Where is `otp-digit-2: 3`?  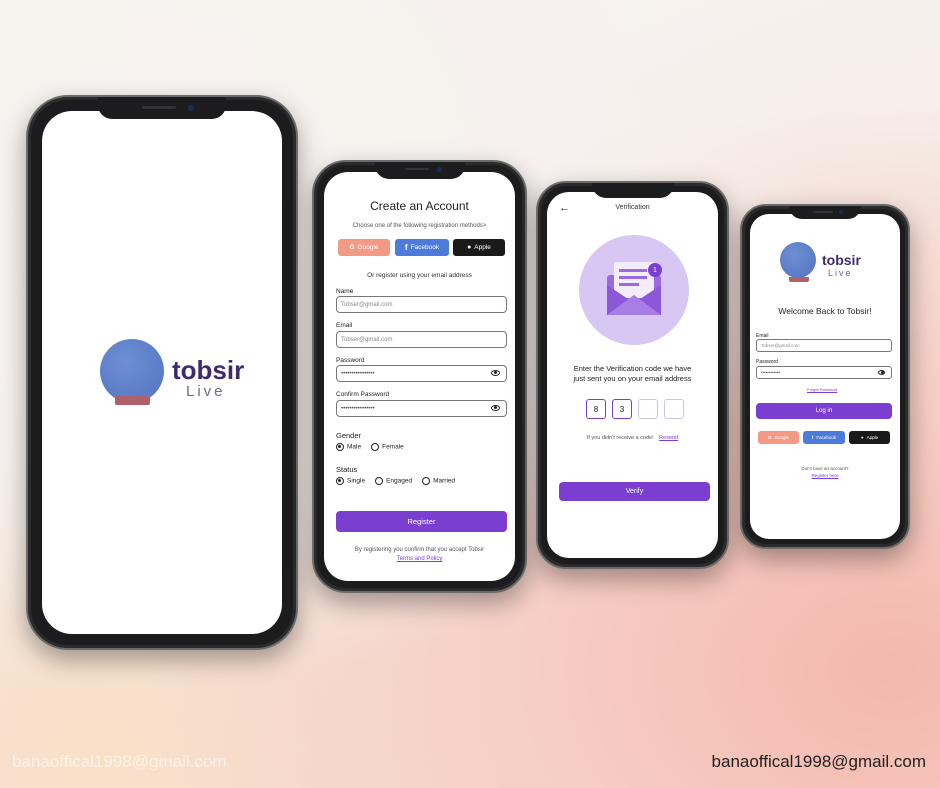
otp-digit-2: 3 is located at coordinates (622, 409).